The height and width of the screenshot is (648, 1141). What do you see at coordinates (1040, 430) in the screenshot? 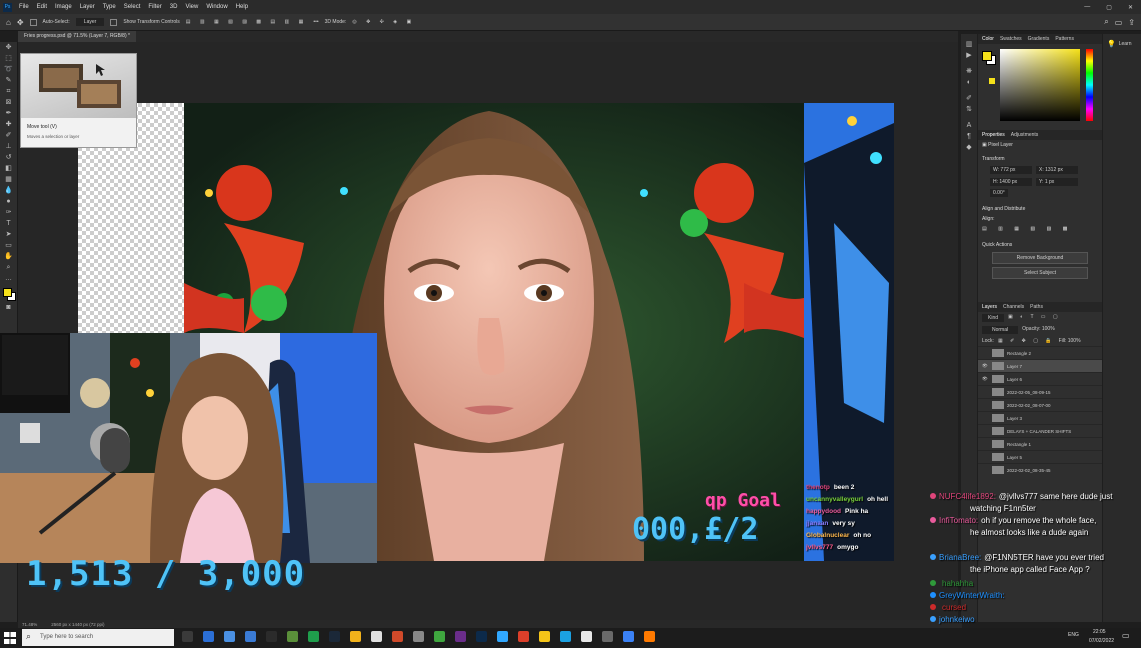
I see `layer-row: DELAYS + CALANDER SHIFTS` at bounding box center [1040, 430].